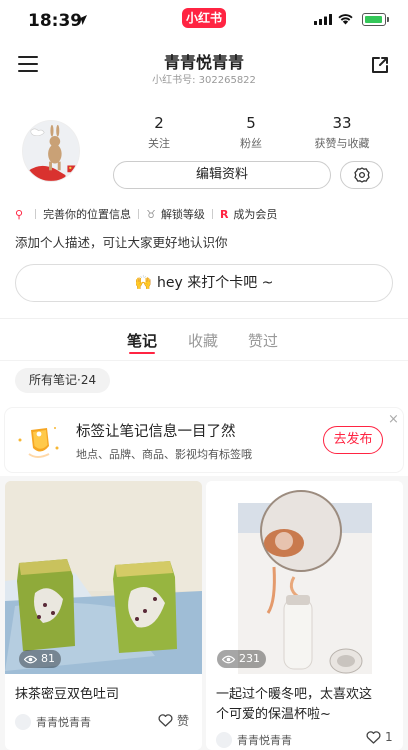  Describe the element at coordinates (273, 714) in the screenshot. I see `note-title-line-2: 个可爱的保温杯啦~` at that location.